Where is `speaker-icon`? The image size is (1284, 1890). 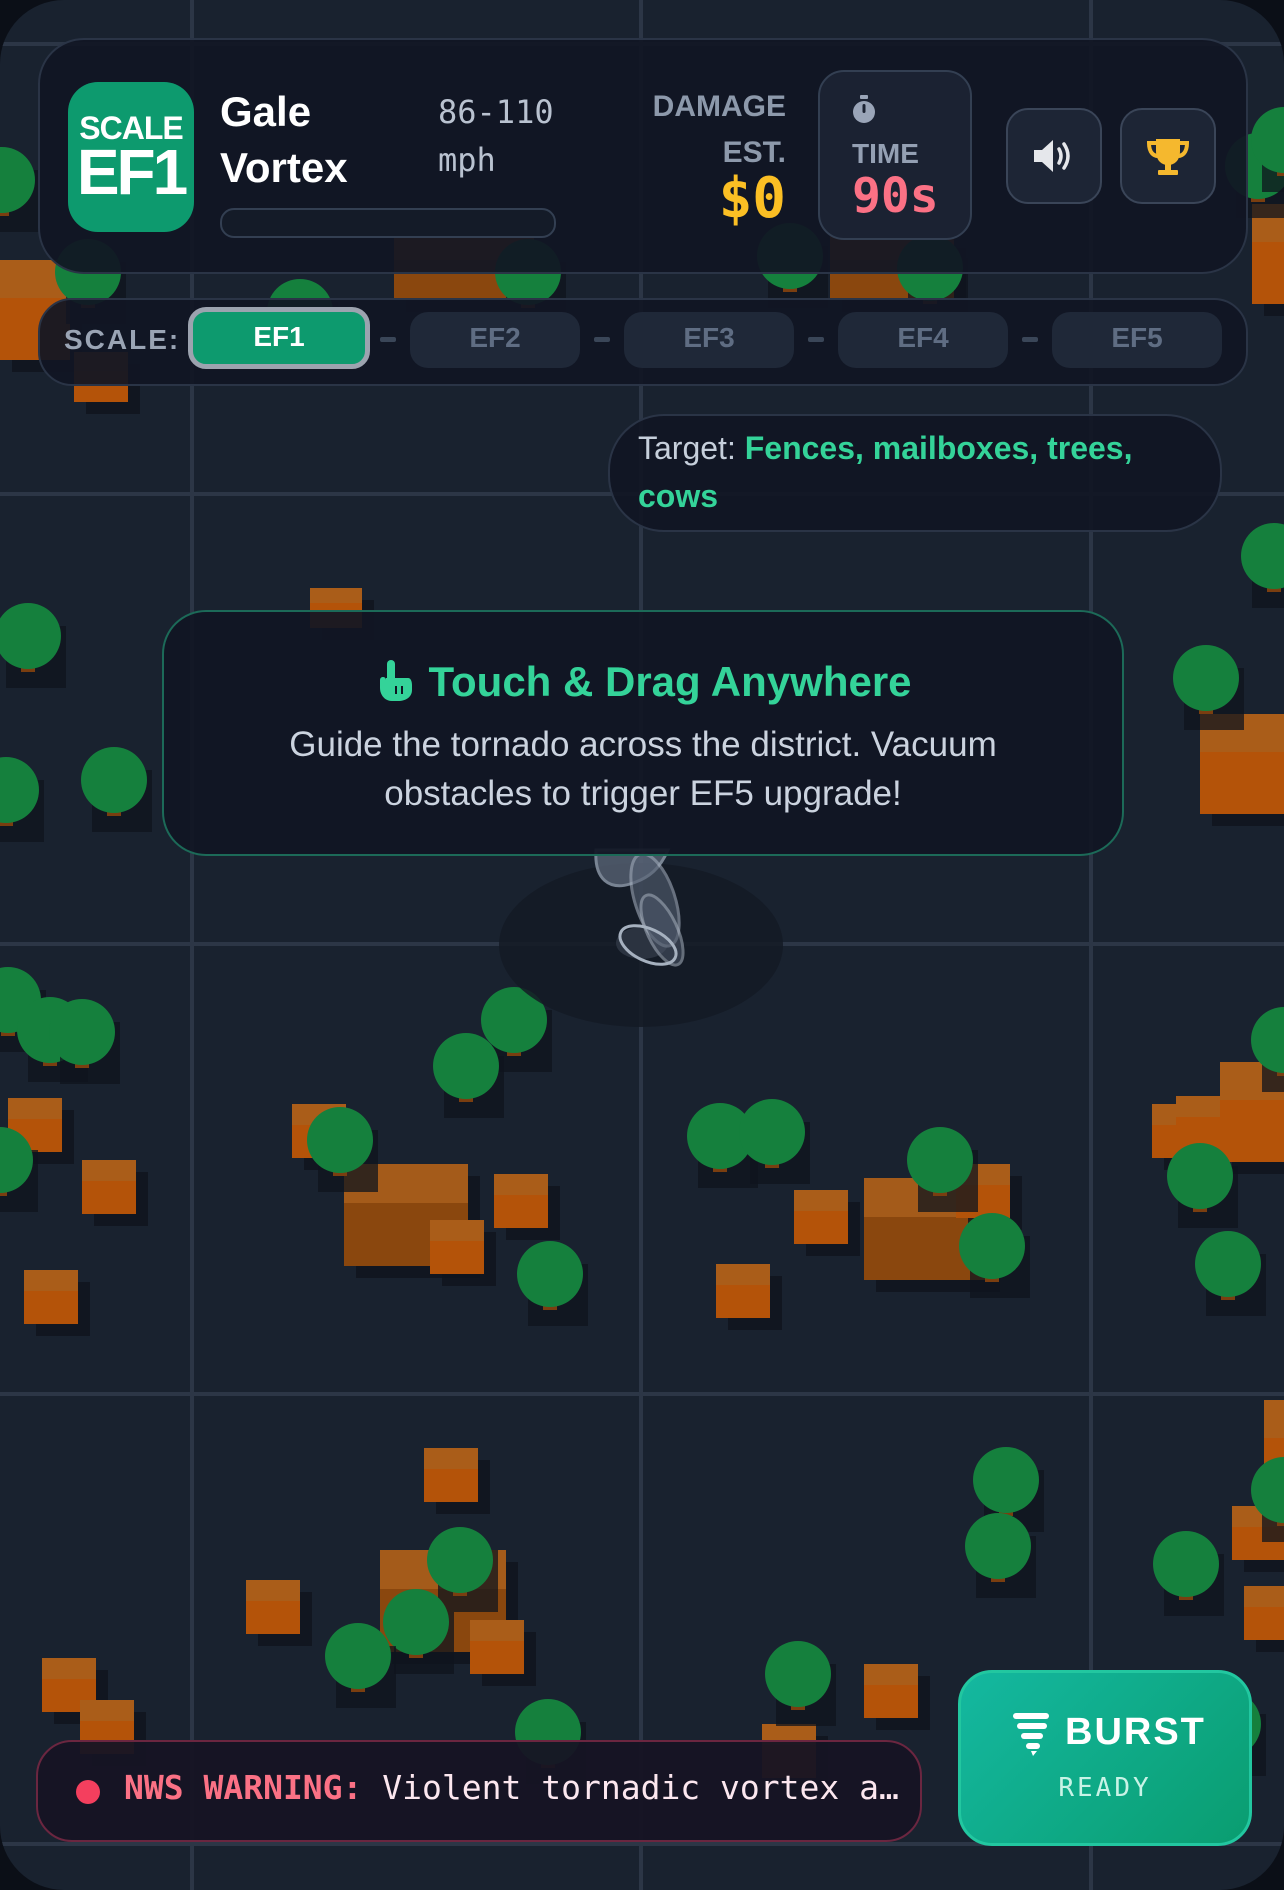
speaker-icon is located at coordinates (1052, 156).